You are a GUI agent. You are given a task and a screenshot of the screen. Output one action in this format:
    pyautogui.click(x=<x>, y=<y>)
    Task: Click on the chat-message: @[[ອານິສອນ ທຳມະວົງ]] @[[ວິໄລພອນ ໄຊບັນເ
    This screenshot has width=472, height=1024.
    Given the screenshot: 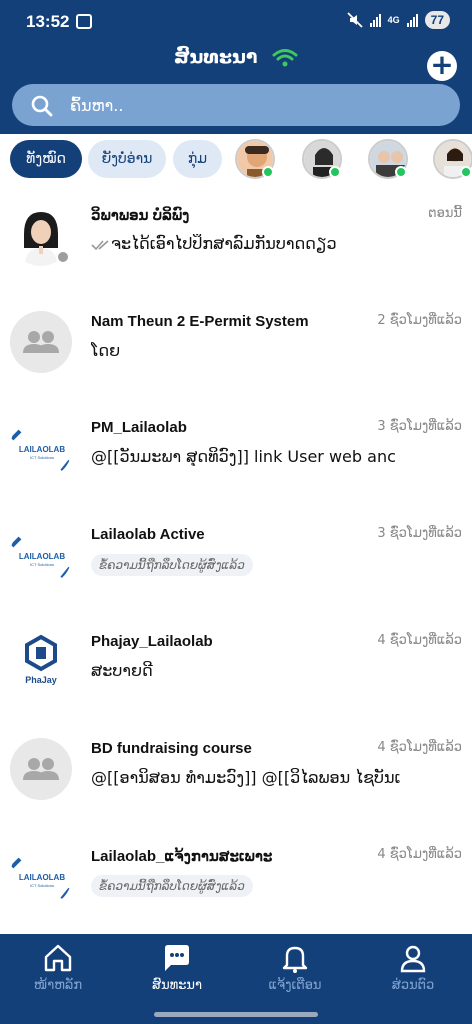 What is the action you would take?
    pyautogui.click(x=246, y=777)
    